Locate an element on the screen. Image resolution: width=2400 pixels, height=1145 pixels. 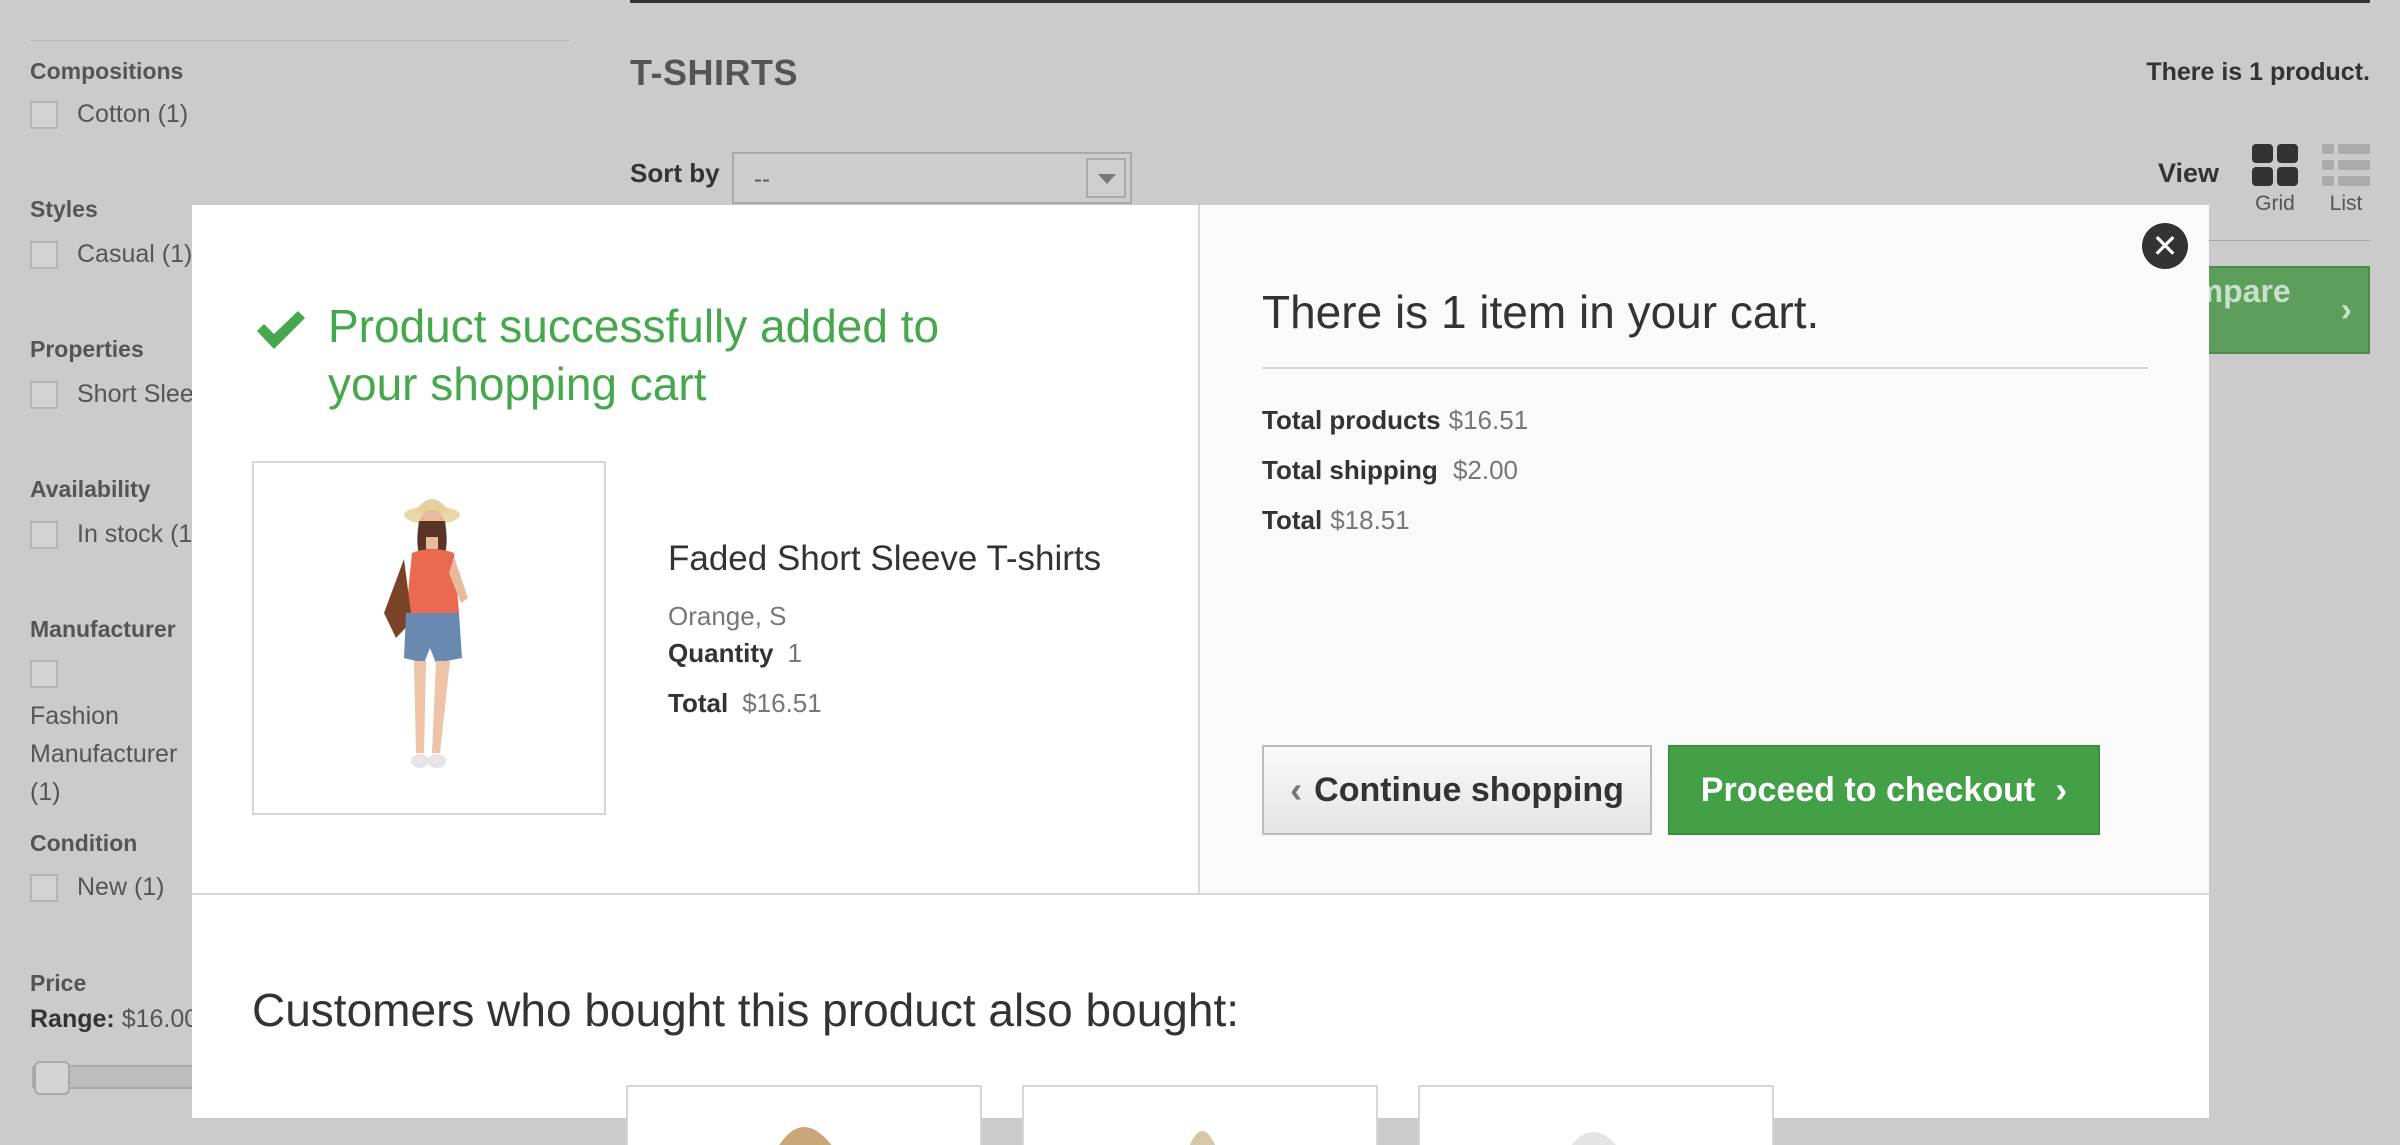
product-name: Faded Short Sleeve T-shirts is located at coordinates (885, 558).